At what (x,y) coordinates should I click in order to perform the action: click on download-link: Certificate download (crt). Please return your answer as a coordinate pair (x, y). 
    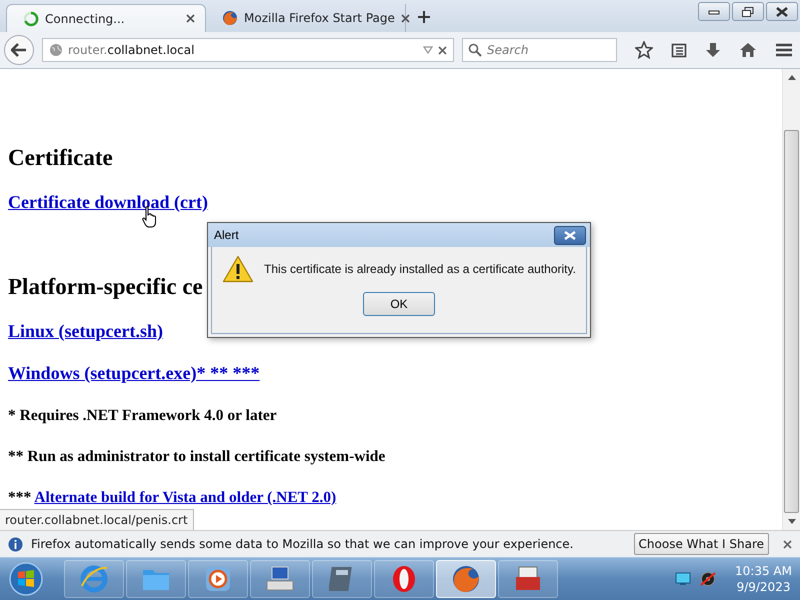
    Looking at the image, I should click on (108, 202).